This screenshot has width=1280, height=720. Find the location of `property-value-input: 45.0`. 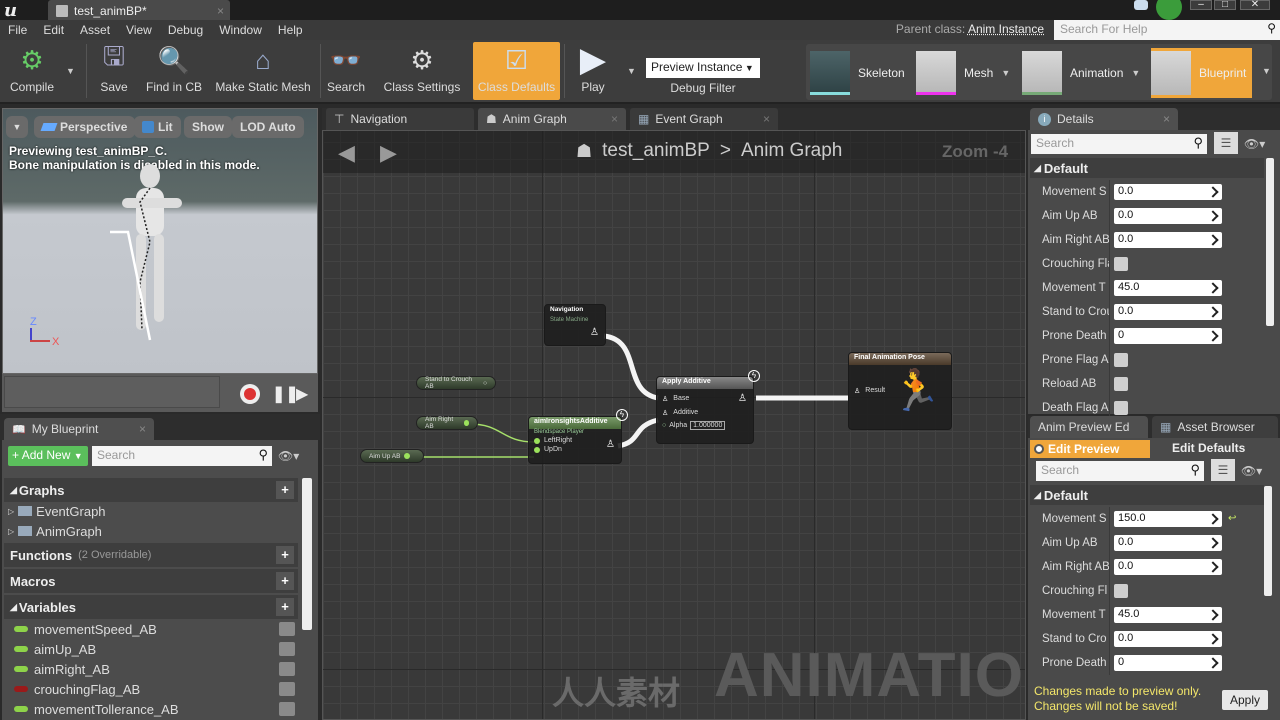

property-value-input: 45.0 is located at coordinates (1168, 615).